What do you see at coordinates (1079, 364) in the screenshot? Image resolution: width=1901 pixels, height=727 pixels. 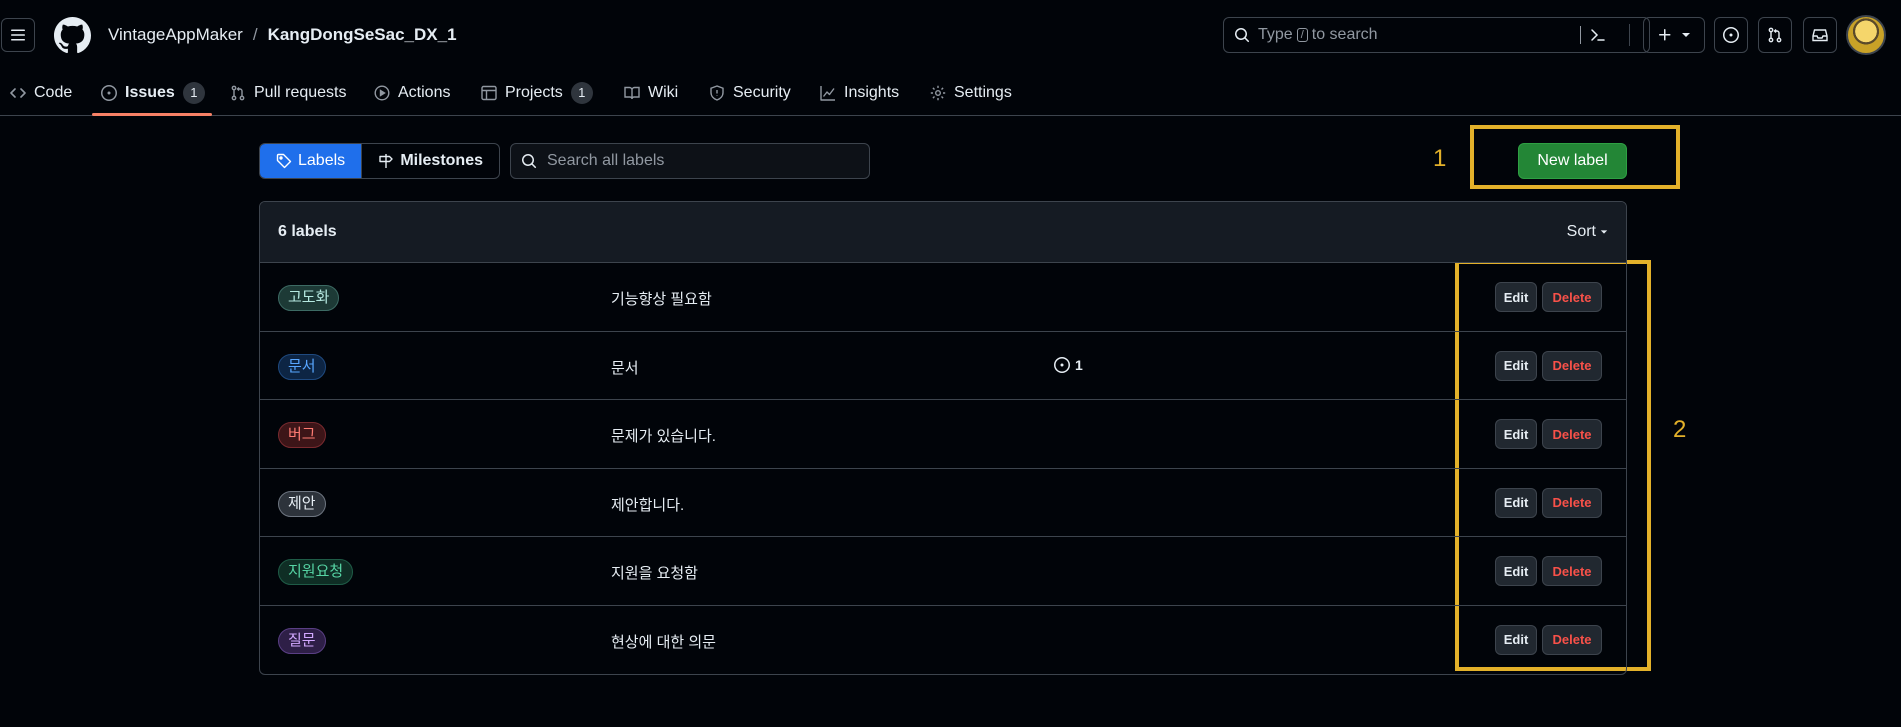 I see `open-issues-count: 1` at bounding box center [1079, 364].